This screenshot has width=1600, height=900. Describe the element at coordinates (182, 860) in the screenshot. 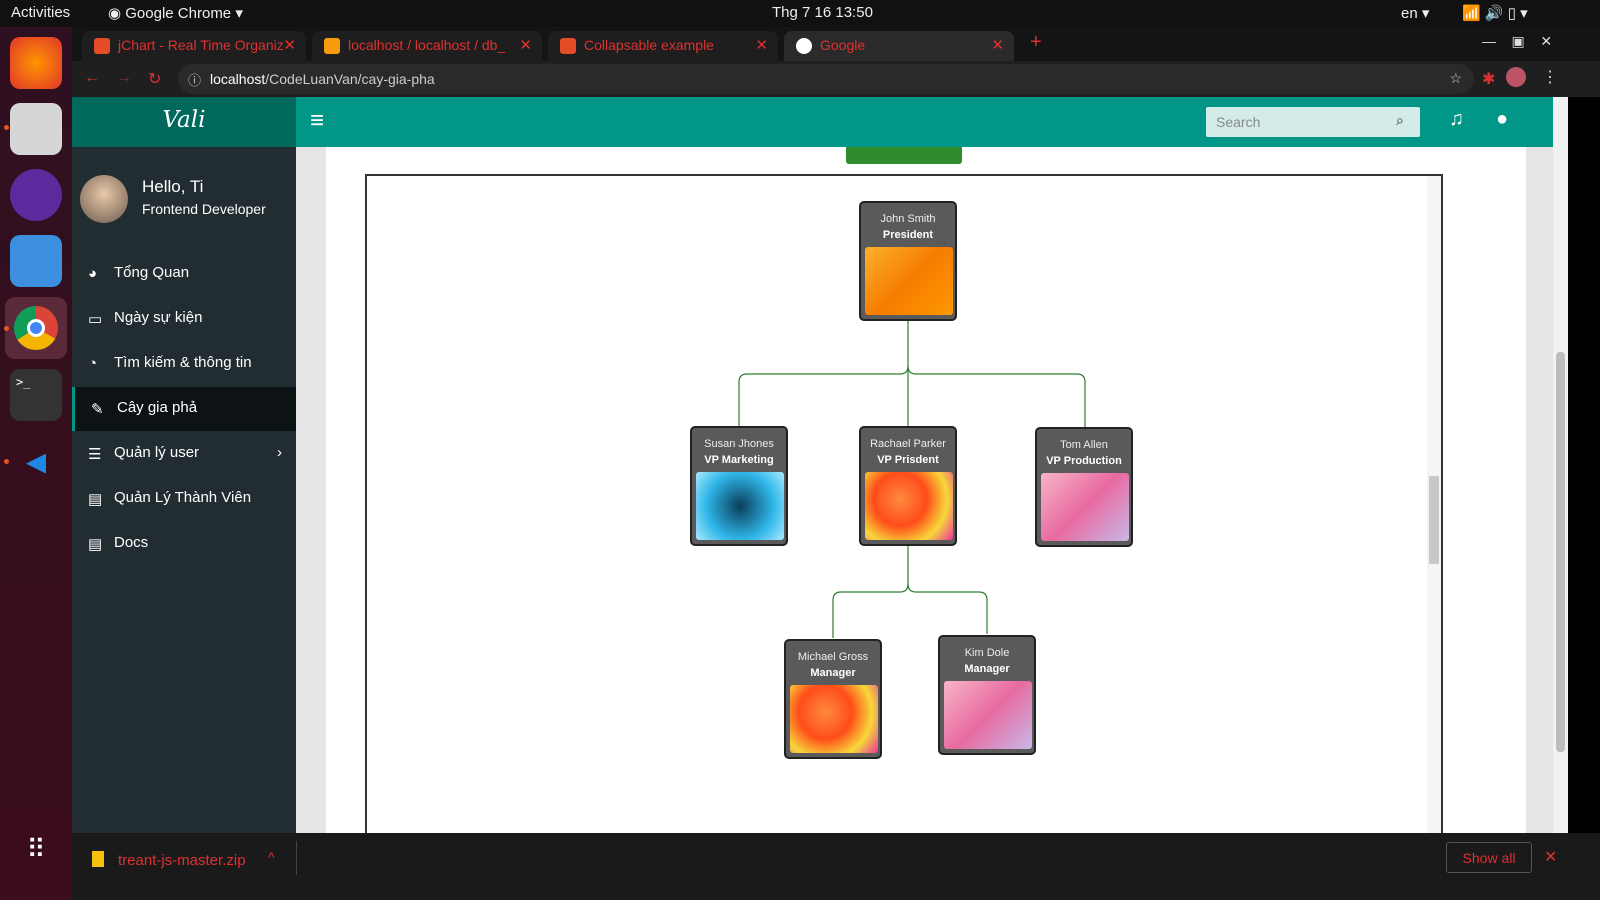

I see `download-filename: treant-js-master.zip` at that location.